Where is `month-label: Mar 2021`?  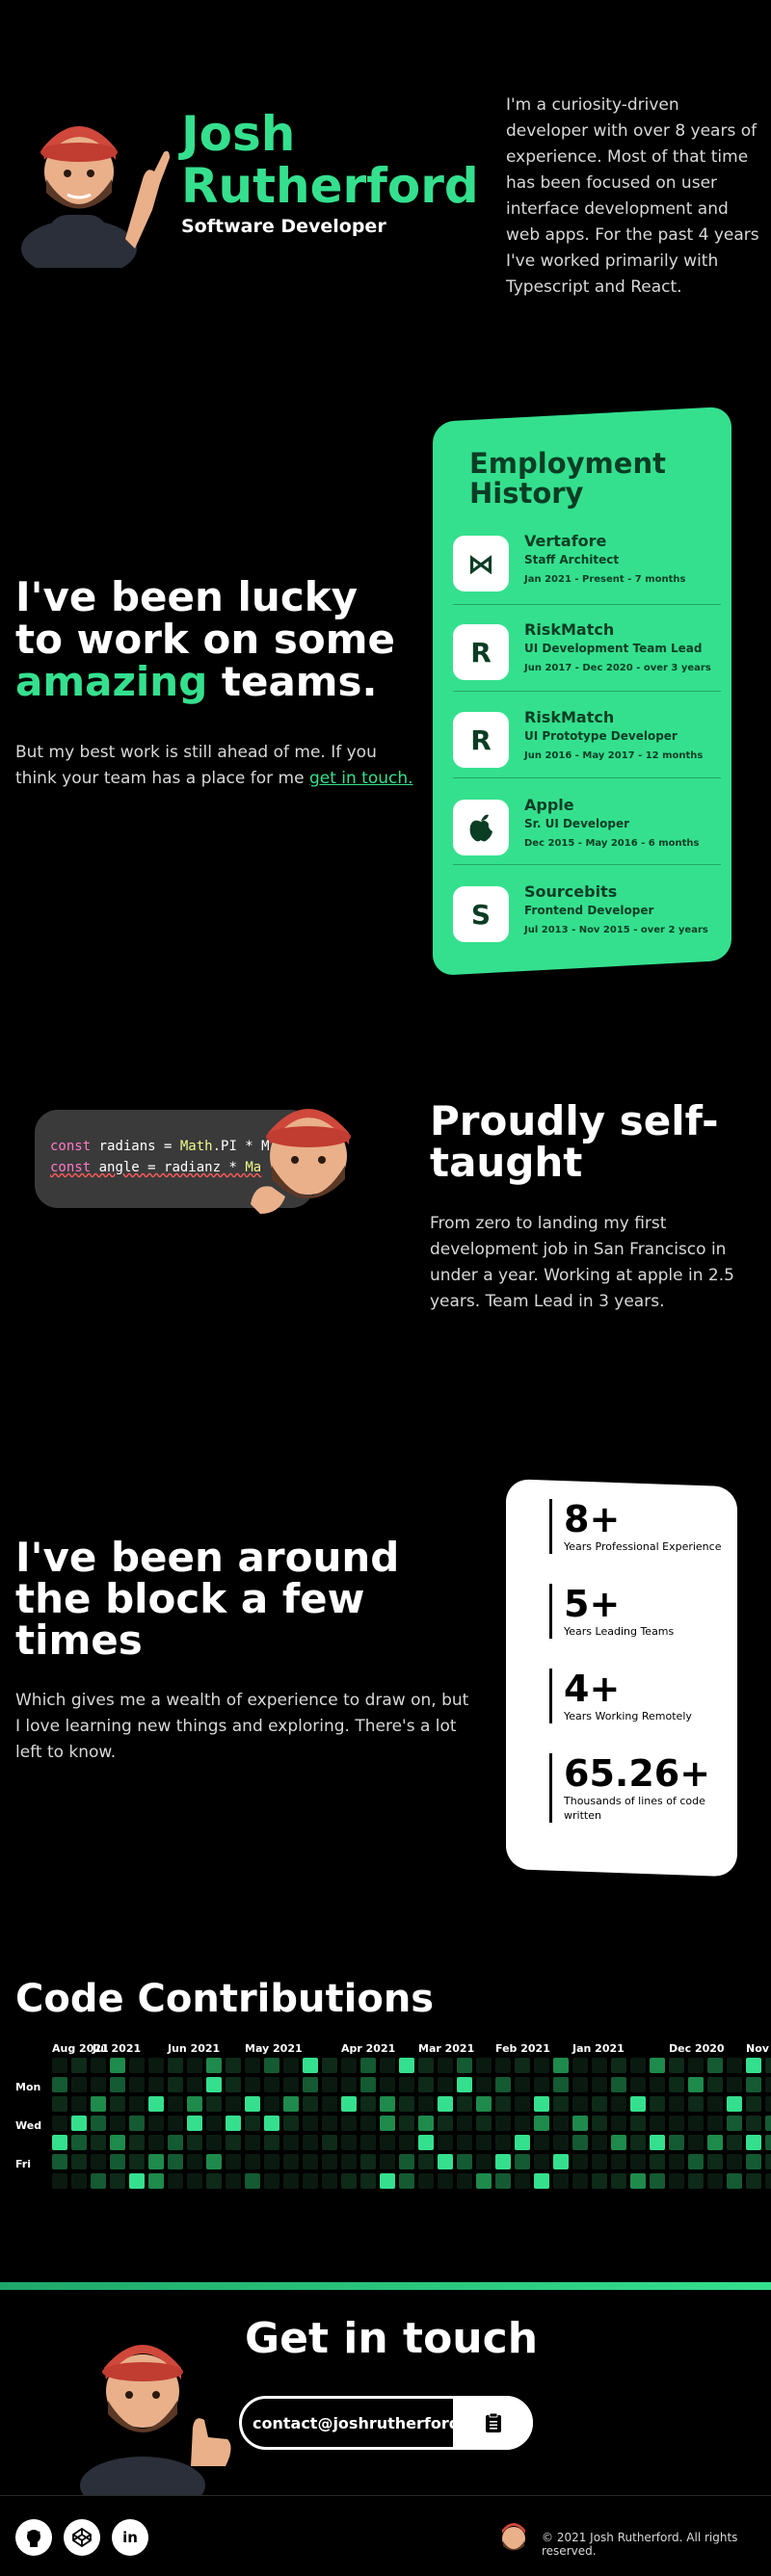 month-label: Mar 2021 is located at coordinates (447, 2048).